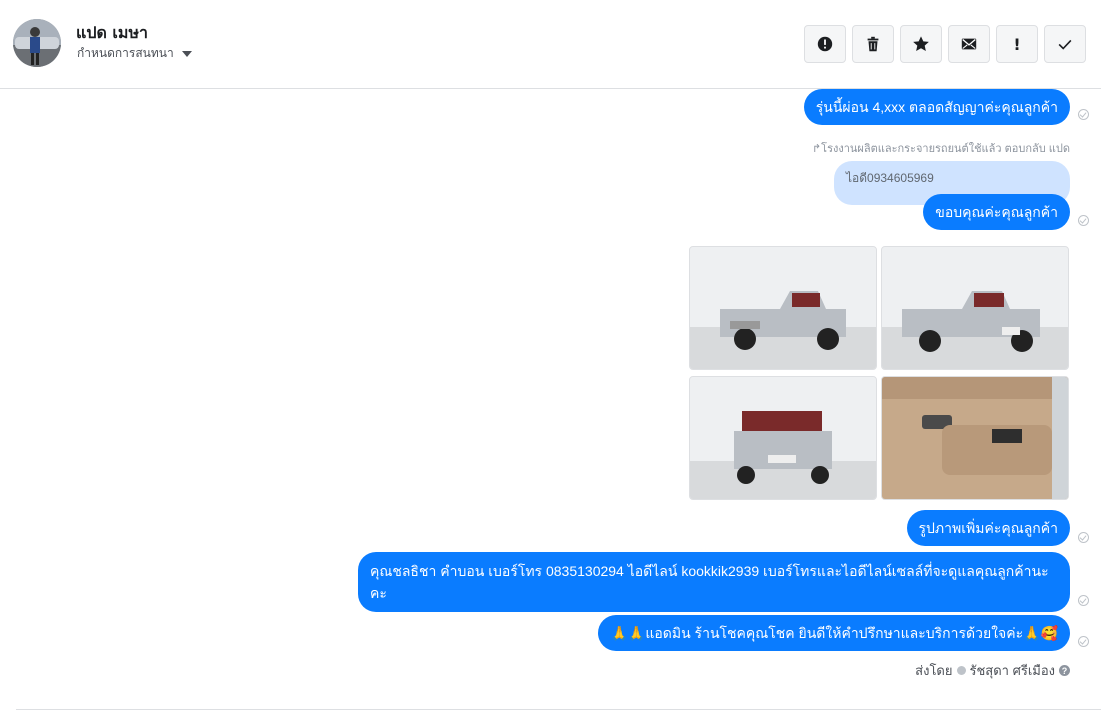 This screenshot has height=712, width=1101. What do you see at coordinates (125, 53) in the screenshot?
I see `schedule-conversation-label: กำหนดการสนทนา` at bounding box center [125, 53].